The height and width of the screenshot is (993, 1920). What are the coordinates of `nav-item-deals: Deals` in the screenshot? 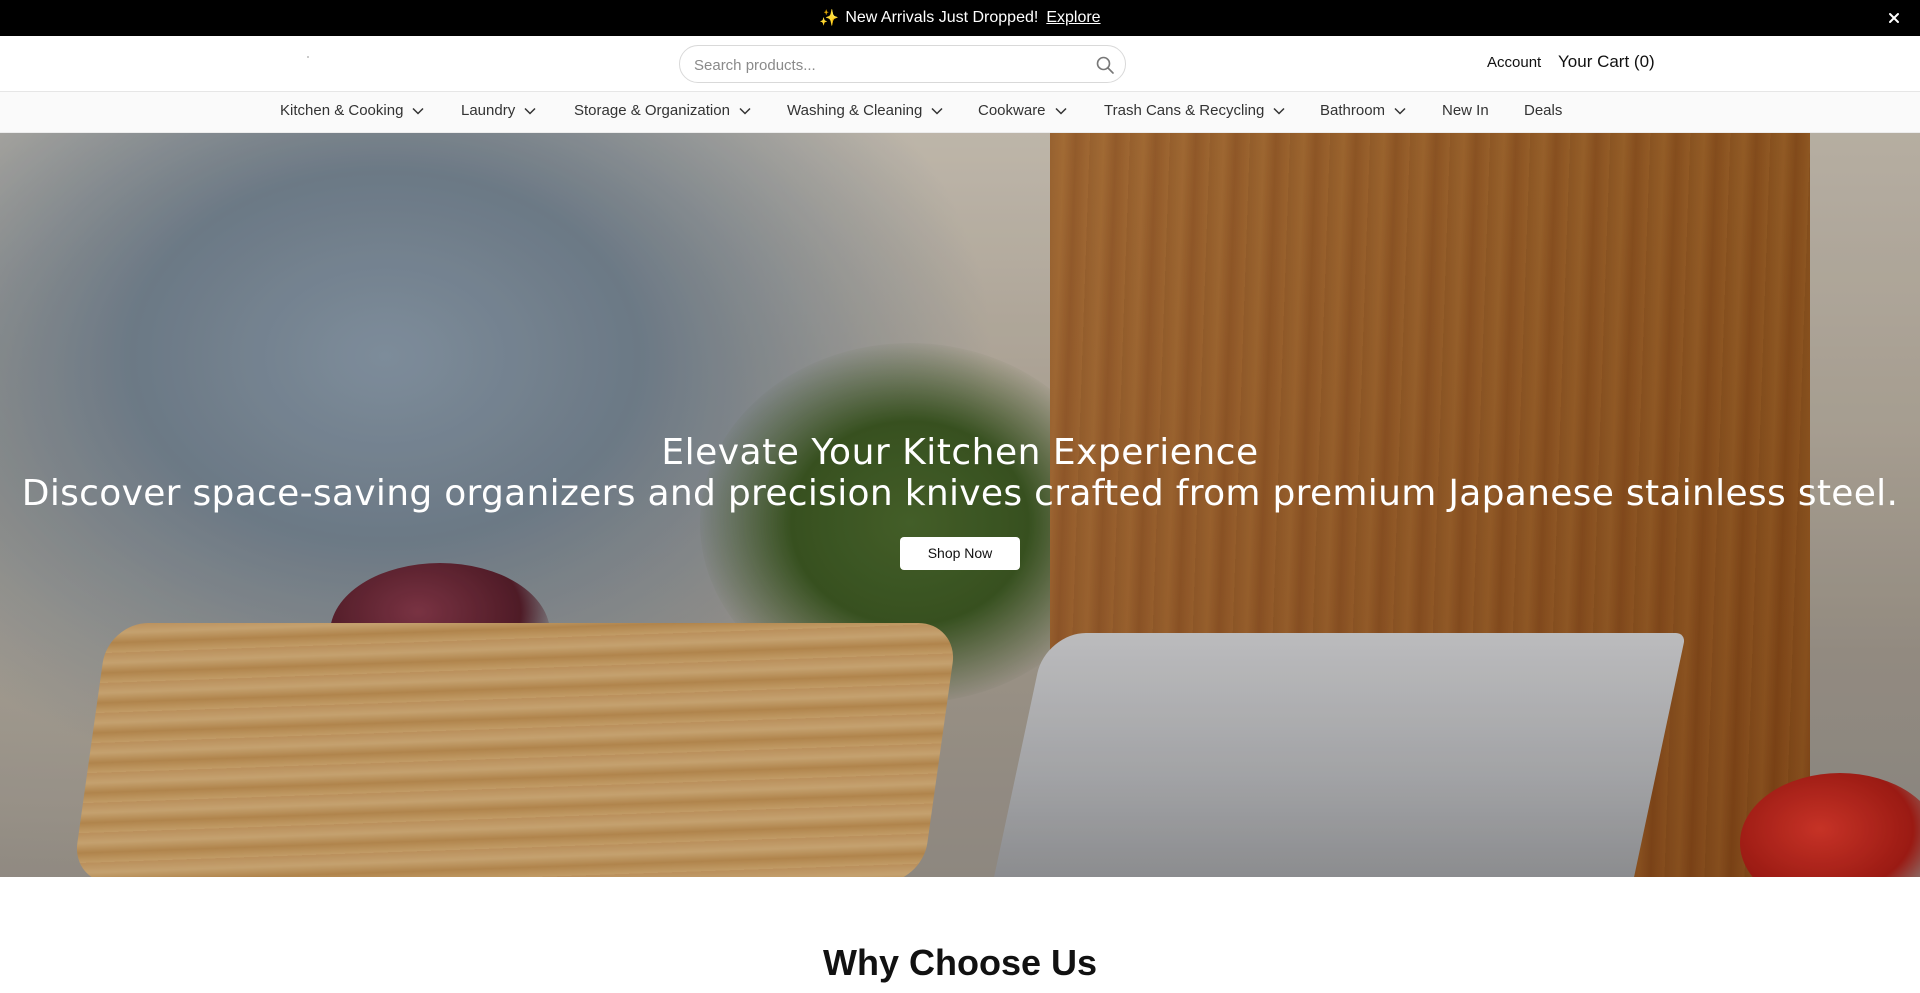 It's located at (1543, 110).